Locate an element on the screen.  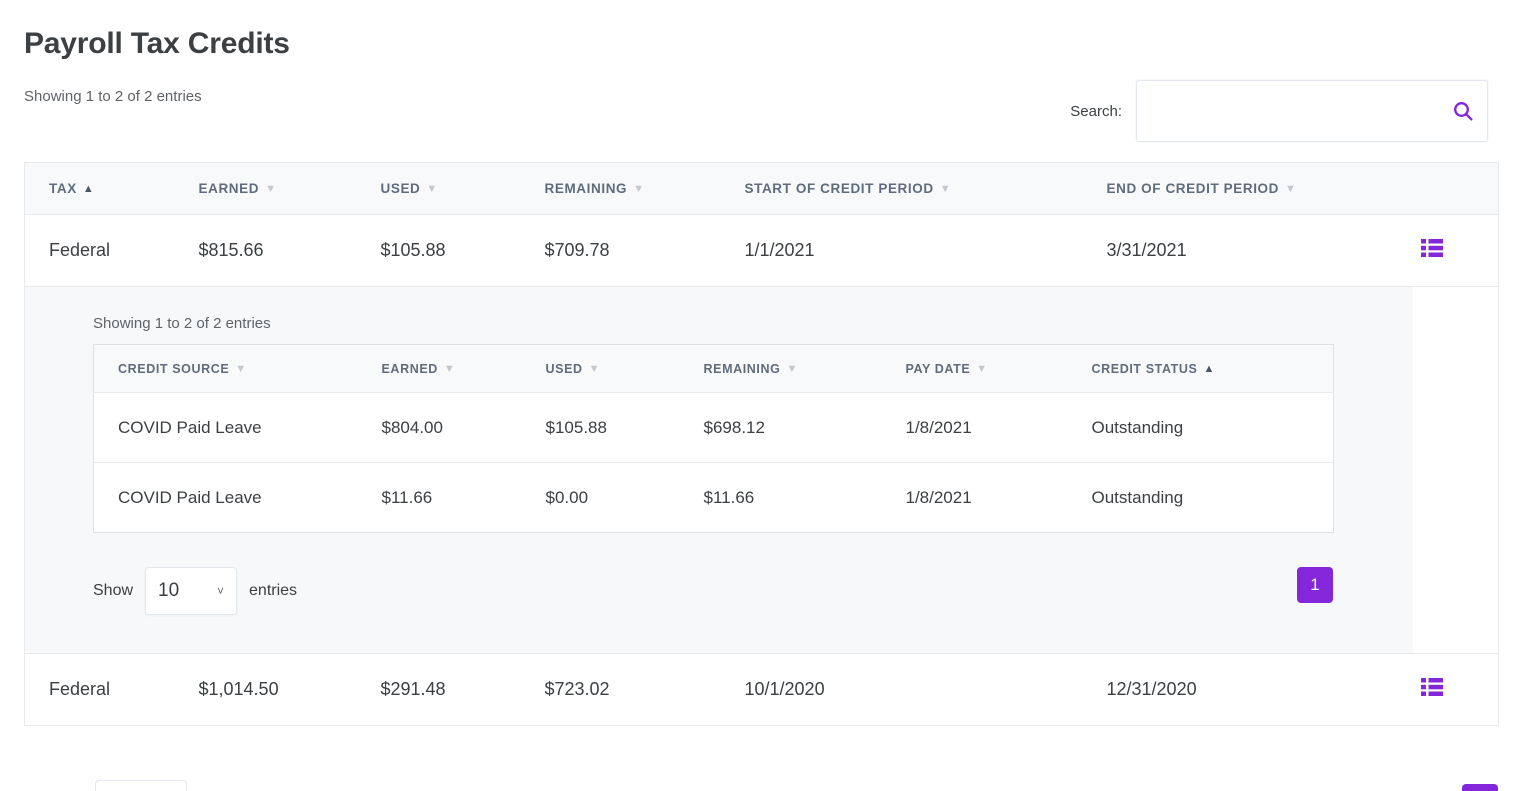
page-title: Payroll Tax Credits is located at coordinates (157, 43).